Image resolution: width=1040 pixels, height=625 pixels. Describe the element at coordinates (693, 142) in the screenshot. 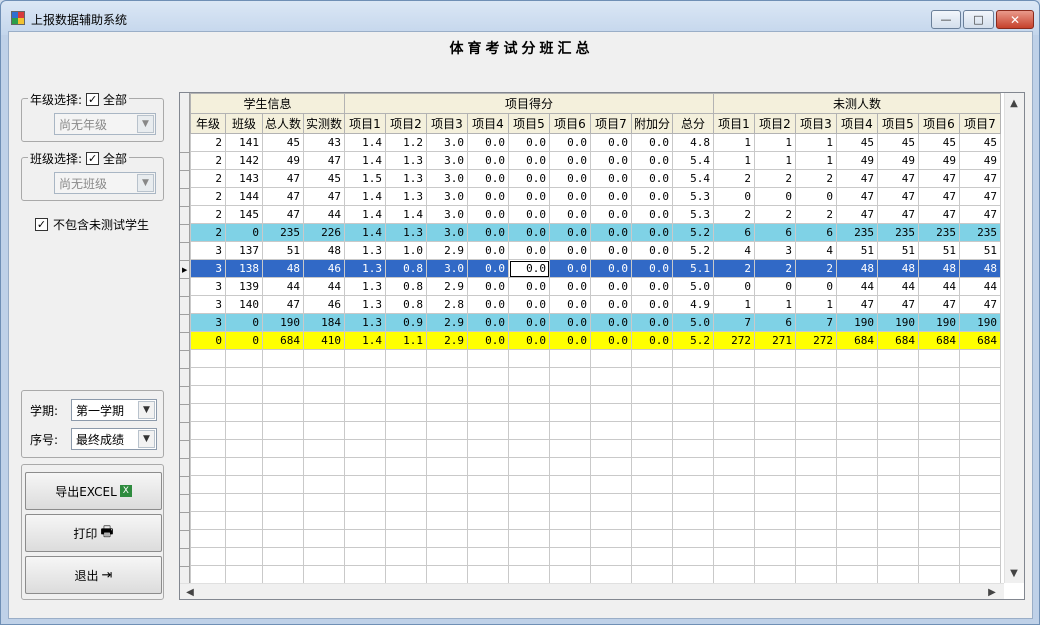

I see `table-cell: 4.8` at that location.